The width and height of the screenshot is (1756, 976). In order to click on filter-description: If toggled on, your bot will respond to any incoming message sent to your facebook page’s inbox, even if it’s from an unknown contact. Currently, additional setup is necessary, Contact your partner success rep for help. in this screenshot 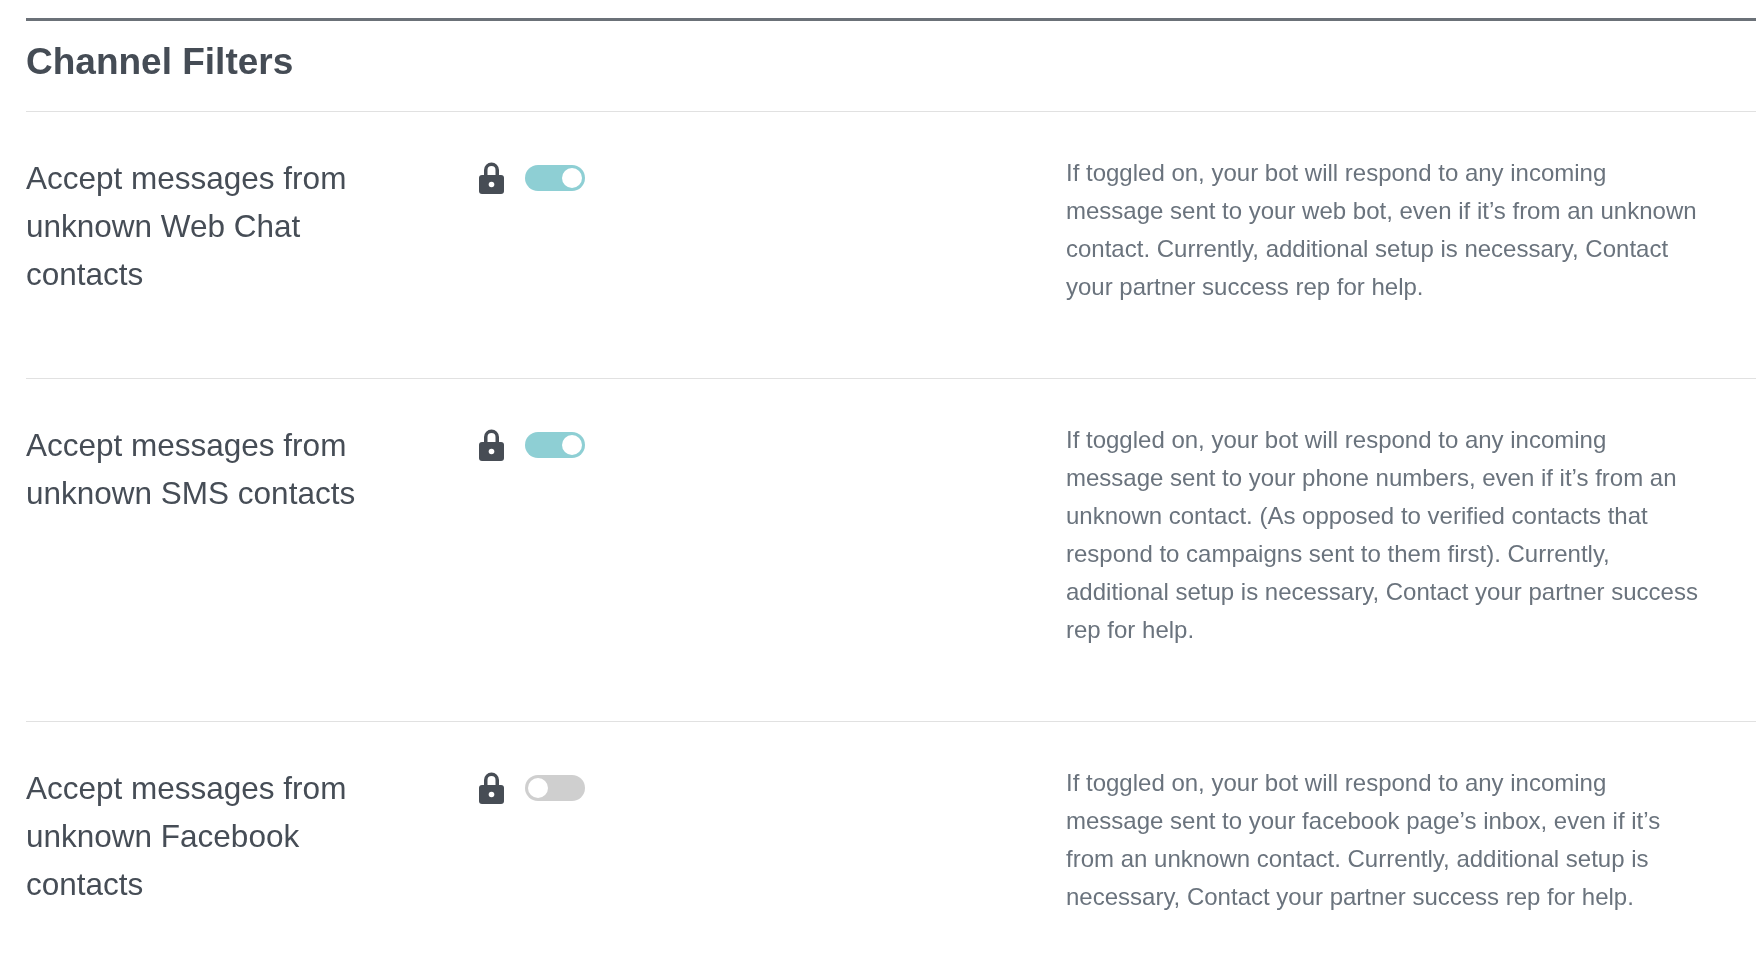, I will do `click(1364, 840)`.